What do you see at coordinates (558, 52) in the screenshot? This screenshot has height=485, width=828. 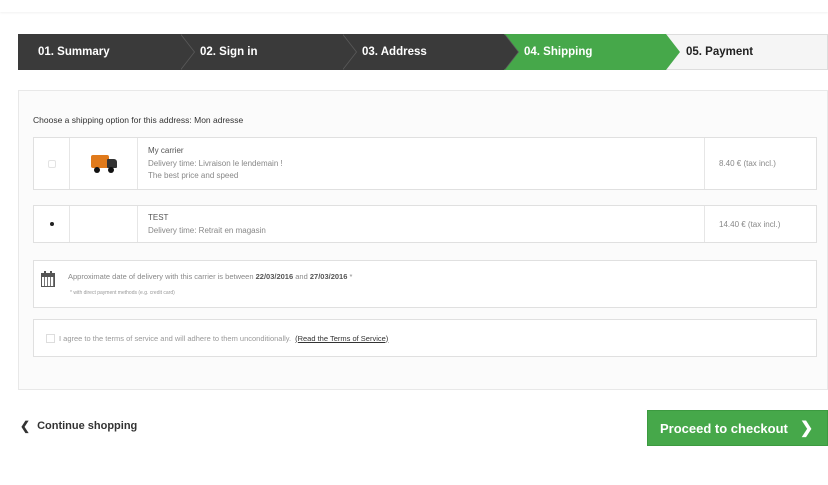 I see `step-shipping-label: 04. Shipping` at bounding box center [558, 52].